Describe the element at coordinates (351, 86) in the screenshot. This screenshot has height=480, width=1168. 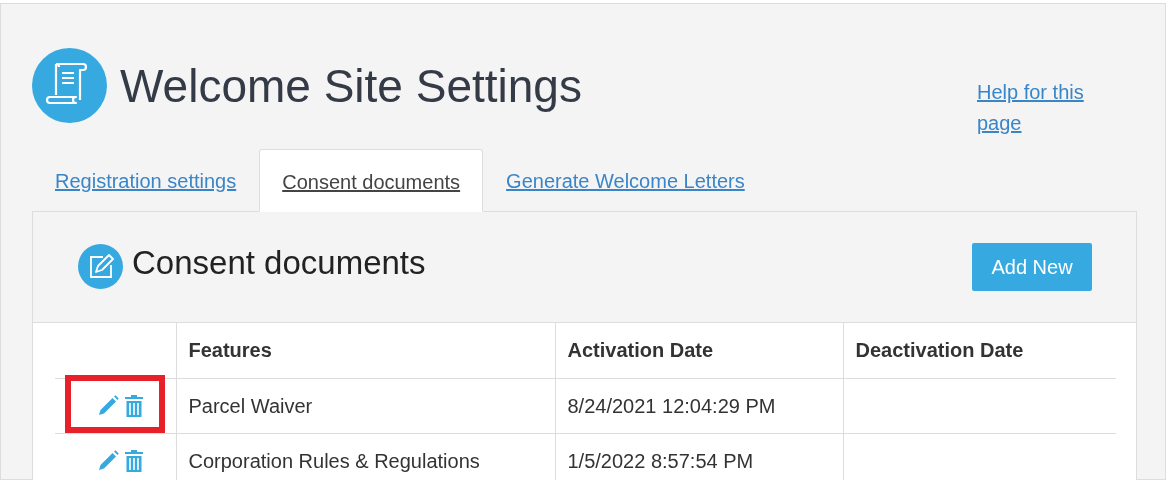
I see `page-title: Welcome Site Settings` at that location.